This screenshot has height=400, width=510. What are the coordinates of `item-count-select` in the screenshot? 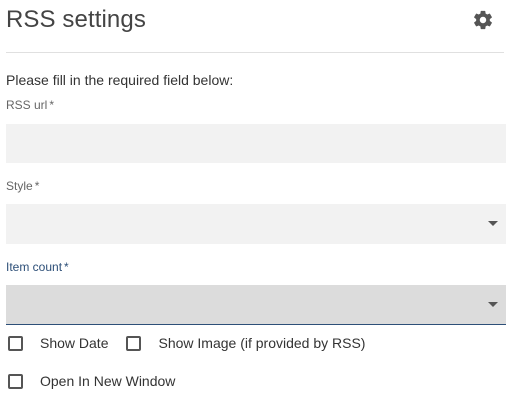 It's located at (256, 305).